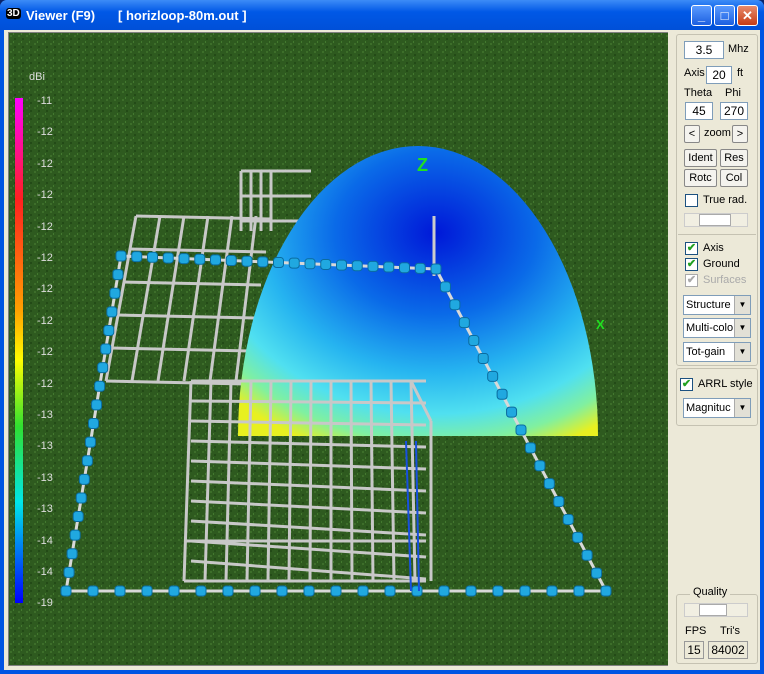  What do you see at coordinates (692, 134) in the screenshot?
I see `zoom-out-button: <` at bounding box center [692, 134].